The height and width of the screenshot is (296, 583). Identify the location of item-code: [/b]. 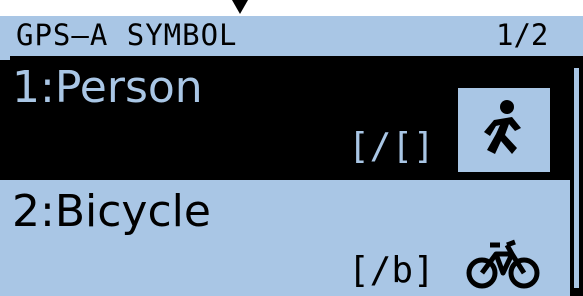
(391, 270).